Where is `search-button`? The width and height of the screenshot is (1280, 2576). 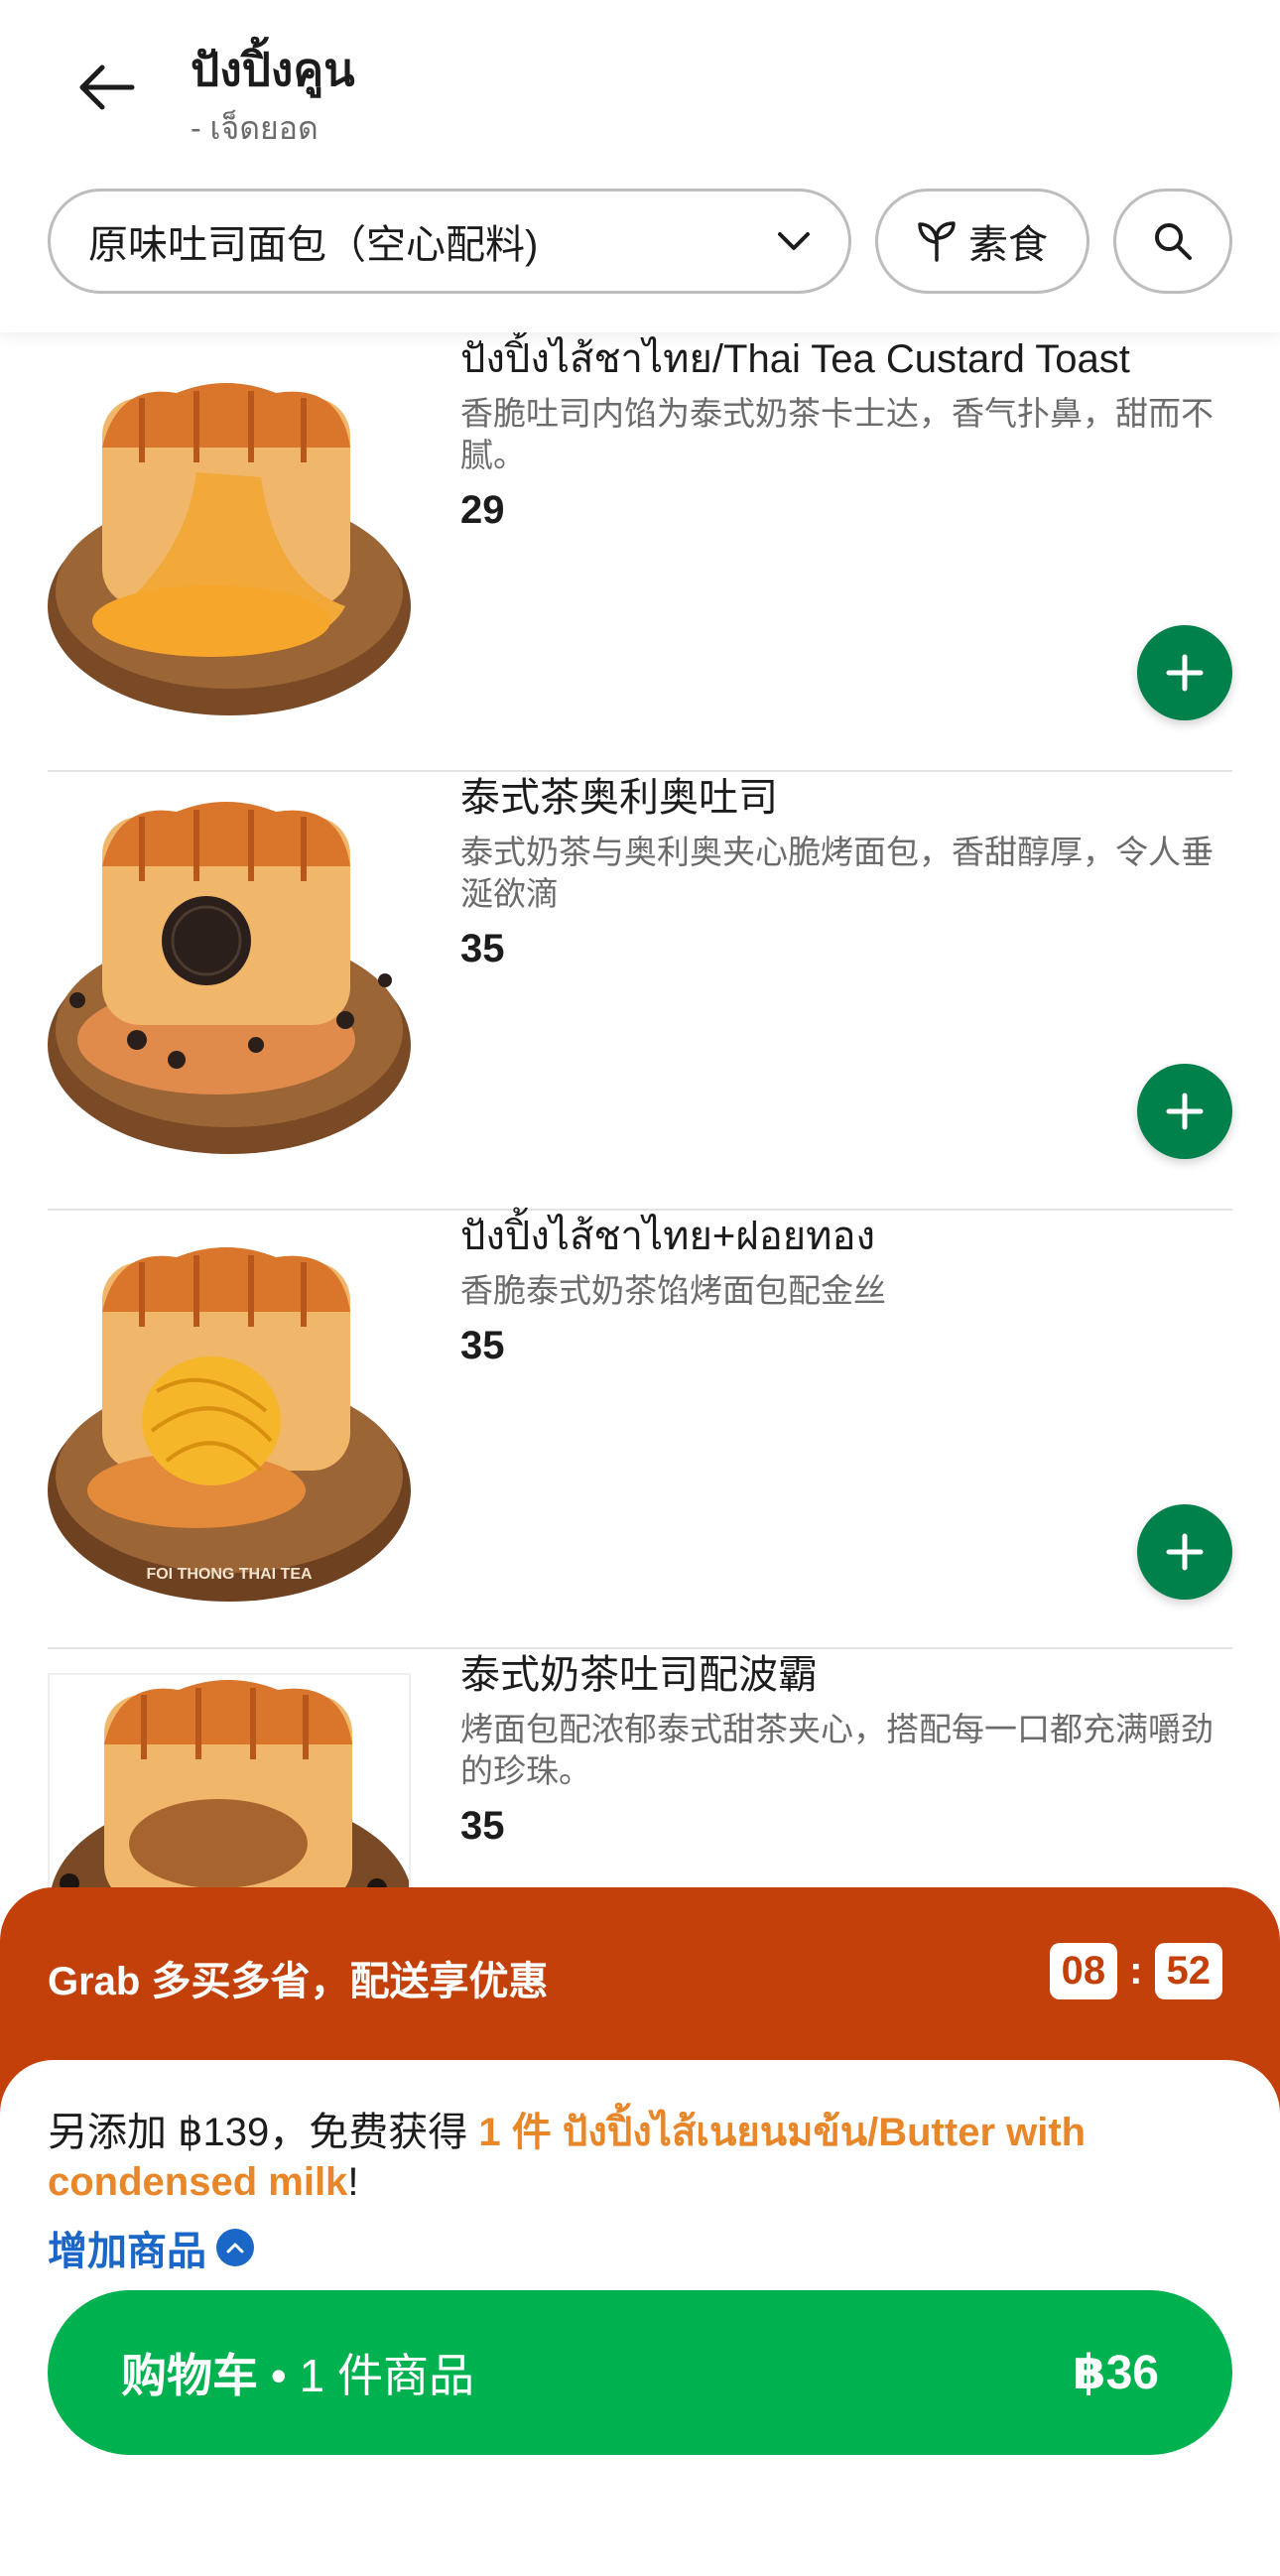
search-button is located at coordinates (1172, 242).